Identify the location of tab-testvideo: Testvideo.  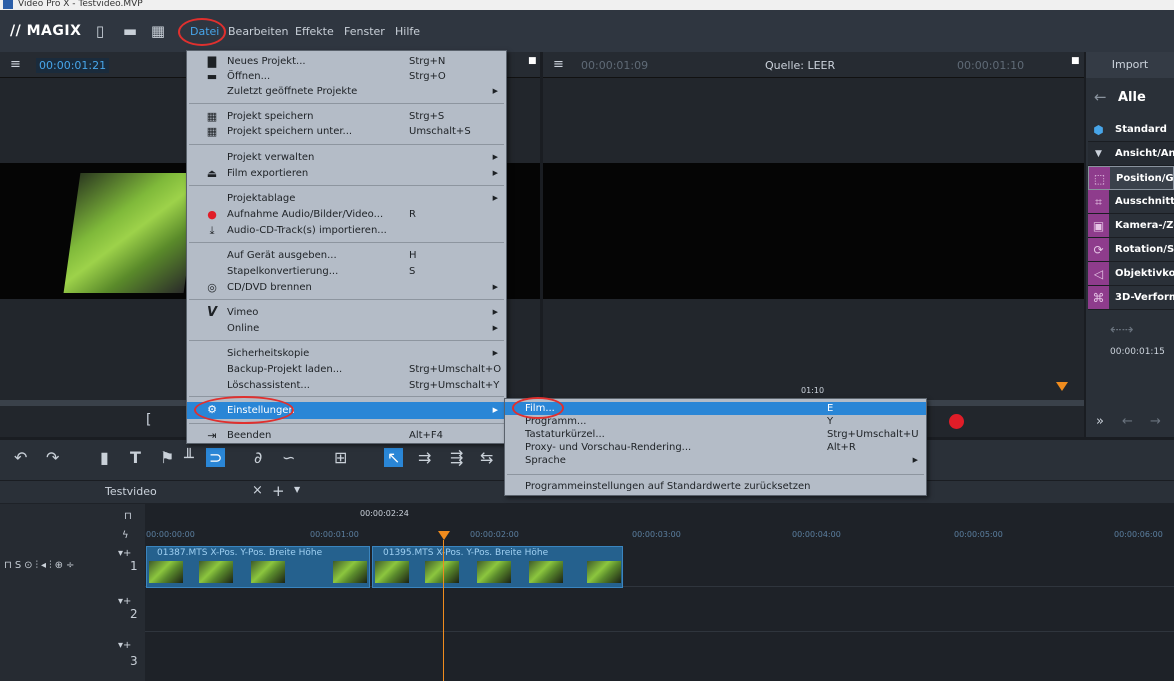
(131, 491).